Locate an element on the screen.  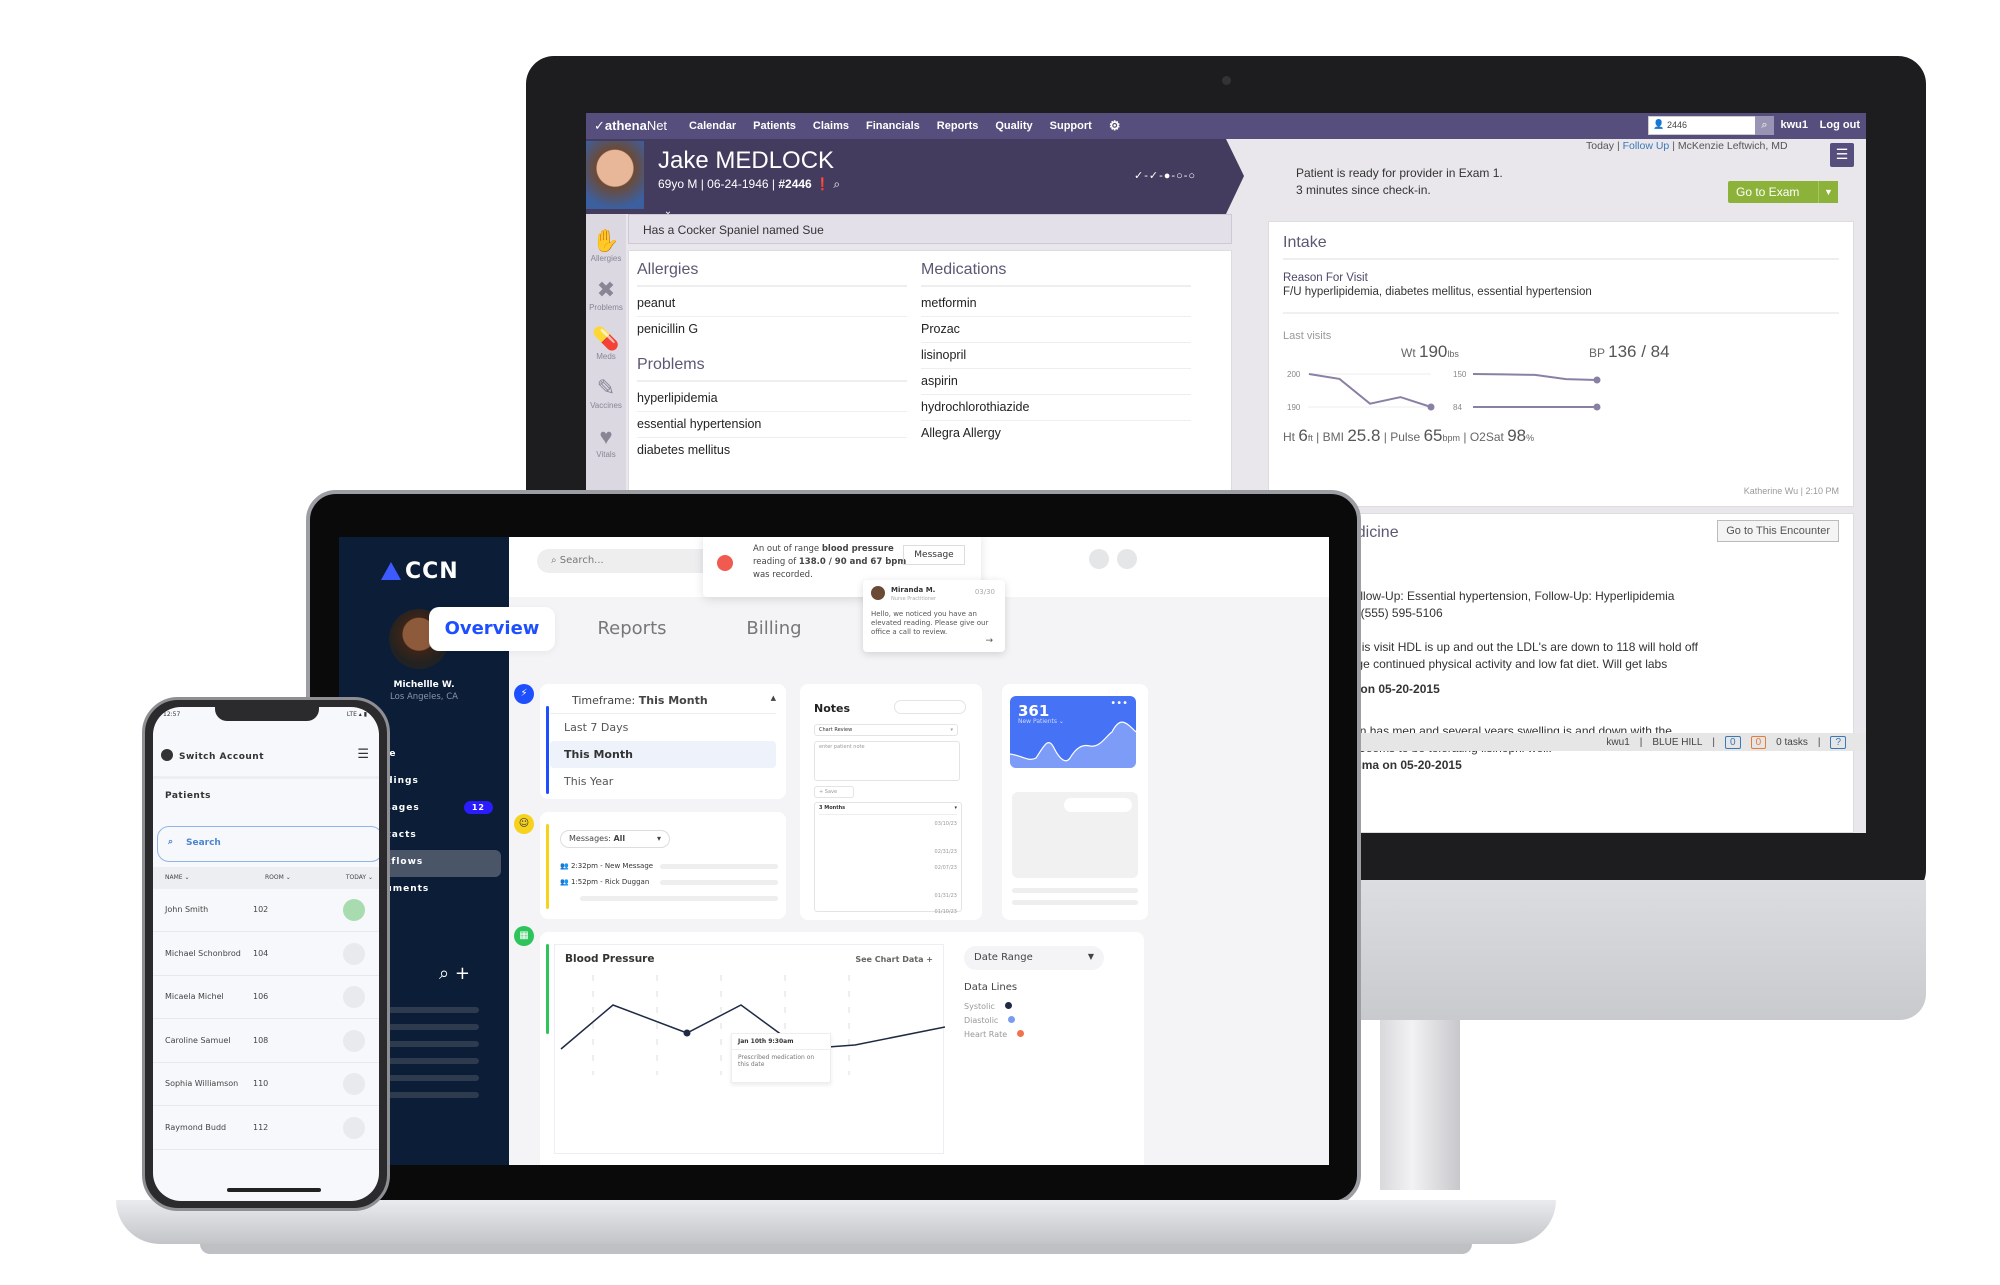
problem-item: hyperlipidemia is located at coordinates (772, 399).